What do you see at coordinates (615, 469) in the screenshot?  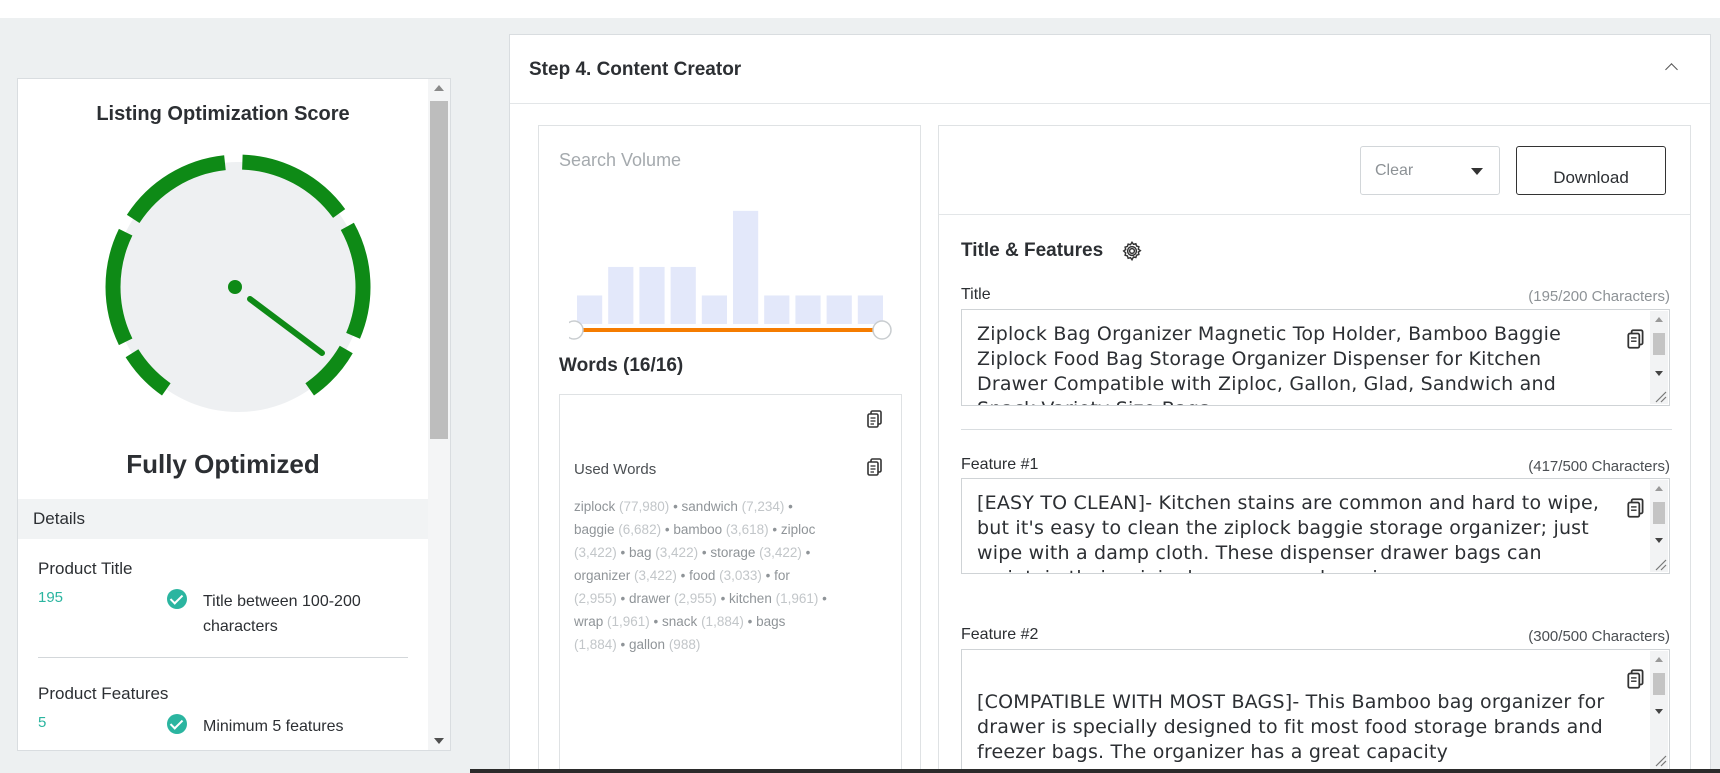 I see `used-words-label: Used Words` at bounding box center [615, 469].